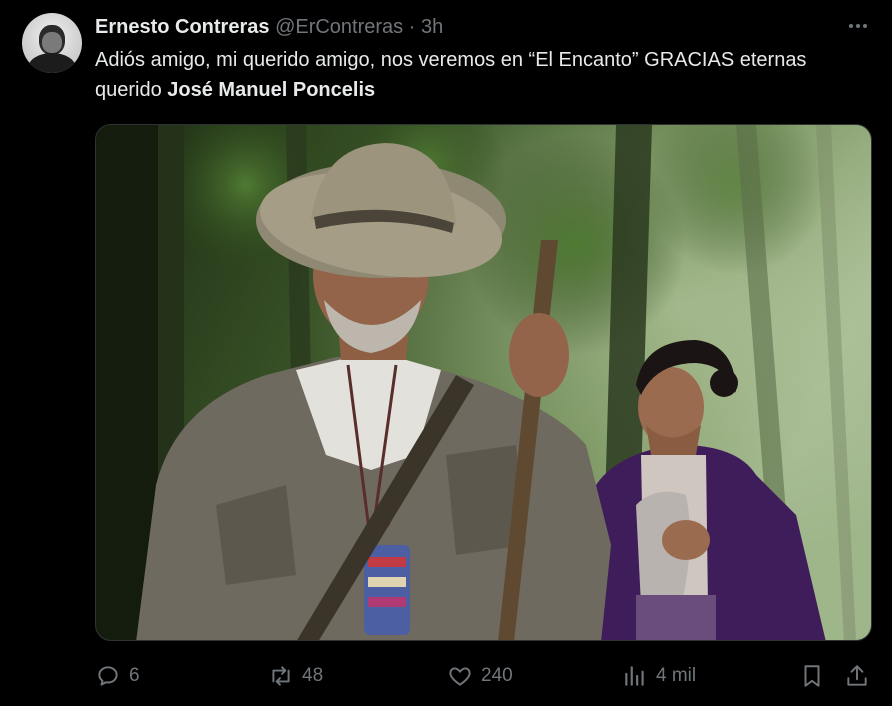  What do you see at coordinates (295, 676) in the screenshot?
I see `repost-button: 48` at bounding box center [295, 676].